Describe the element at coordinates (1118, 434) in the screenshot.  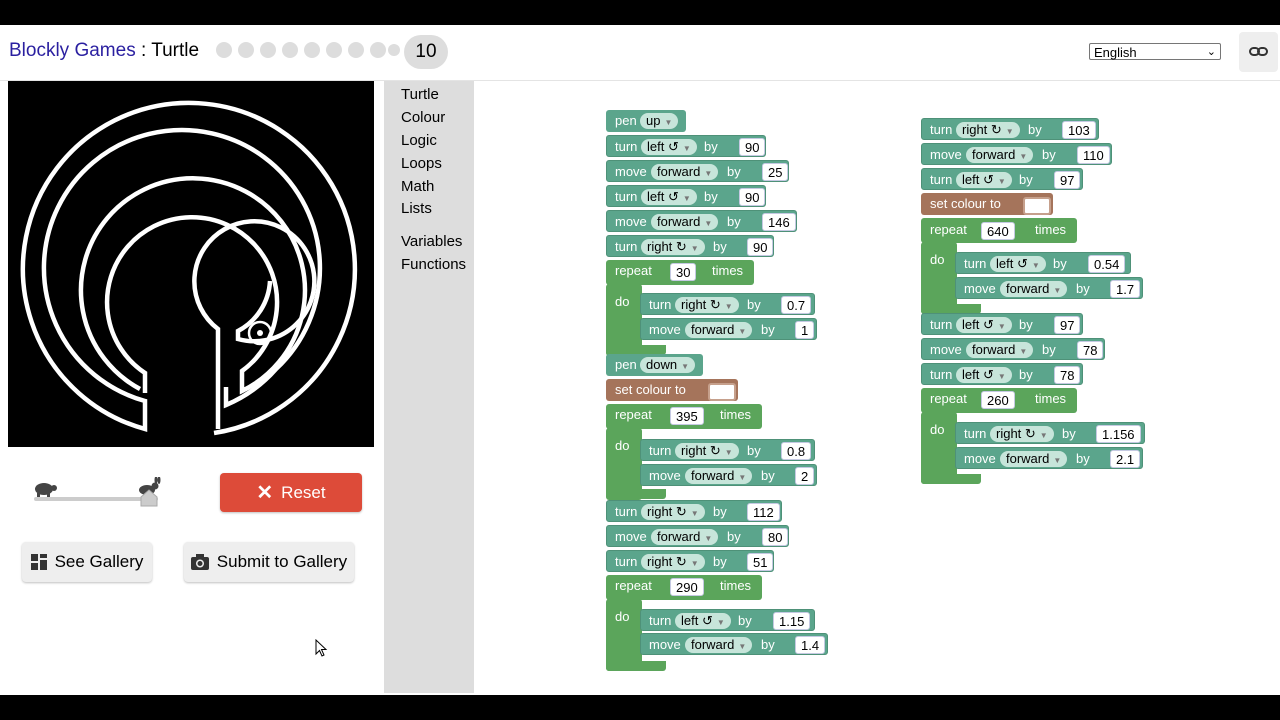
I see `angle-input: 1.156` at that location.